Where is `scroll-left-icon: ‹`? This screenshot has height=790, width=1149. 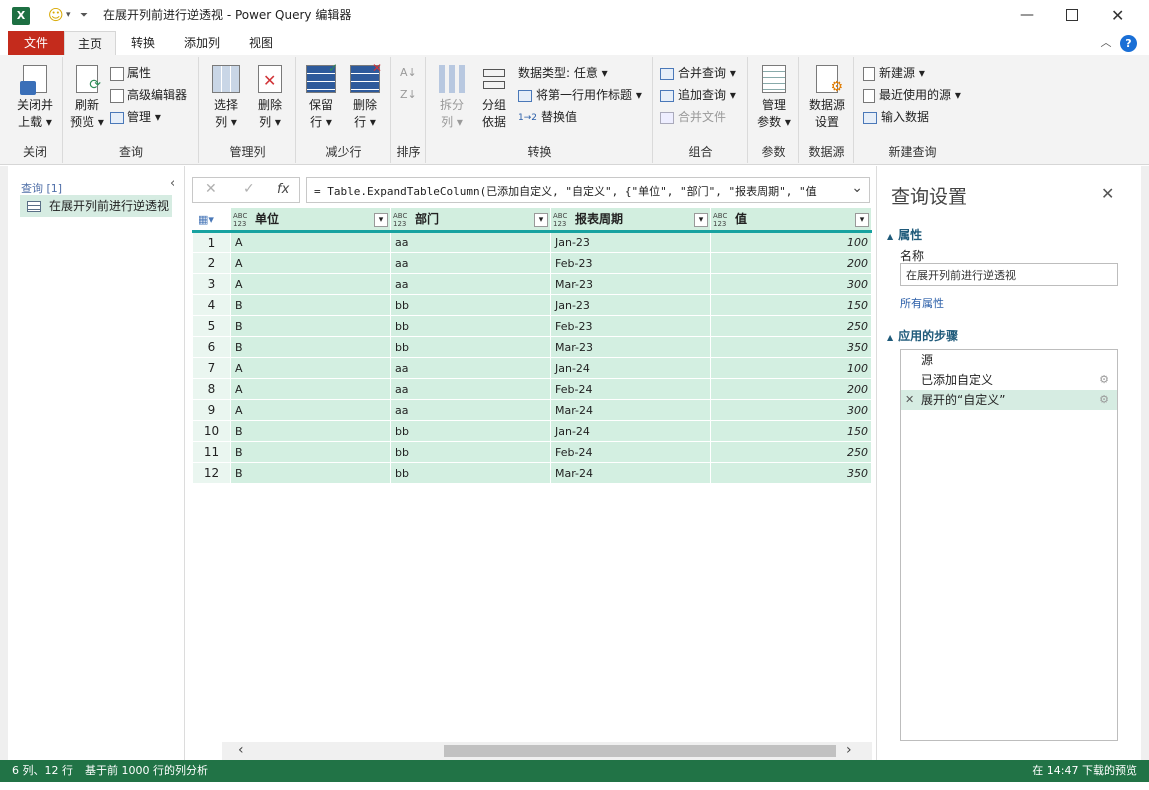 scroll-left-icon: ‹ is located at coordinates (241, 750).